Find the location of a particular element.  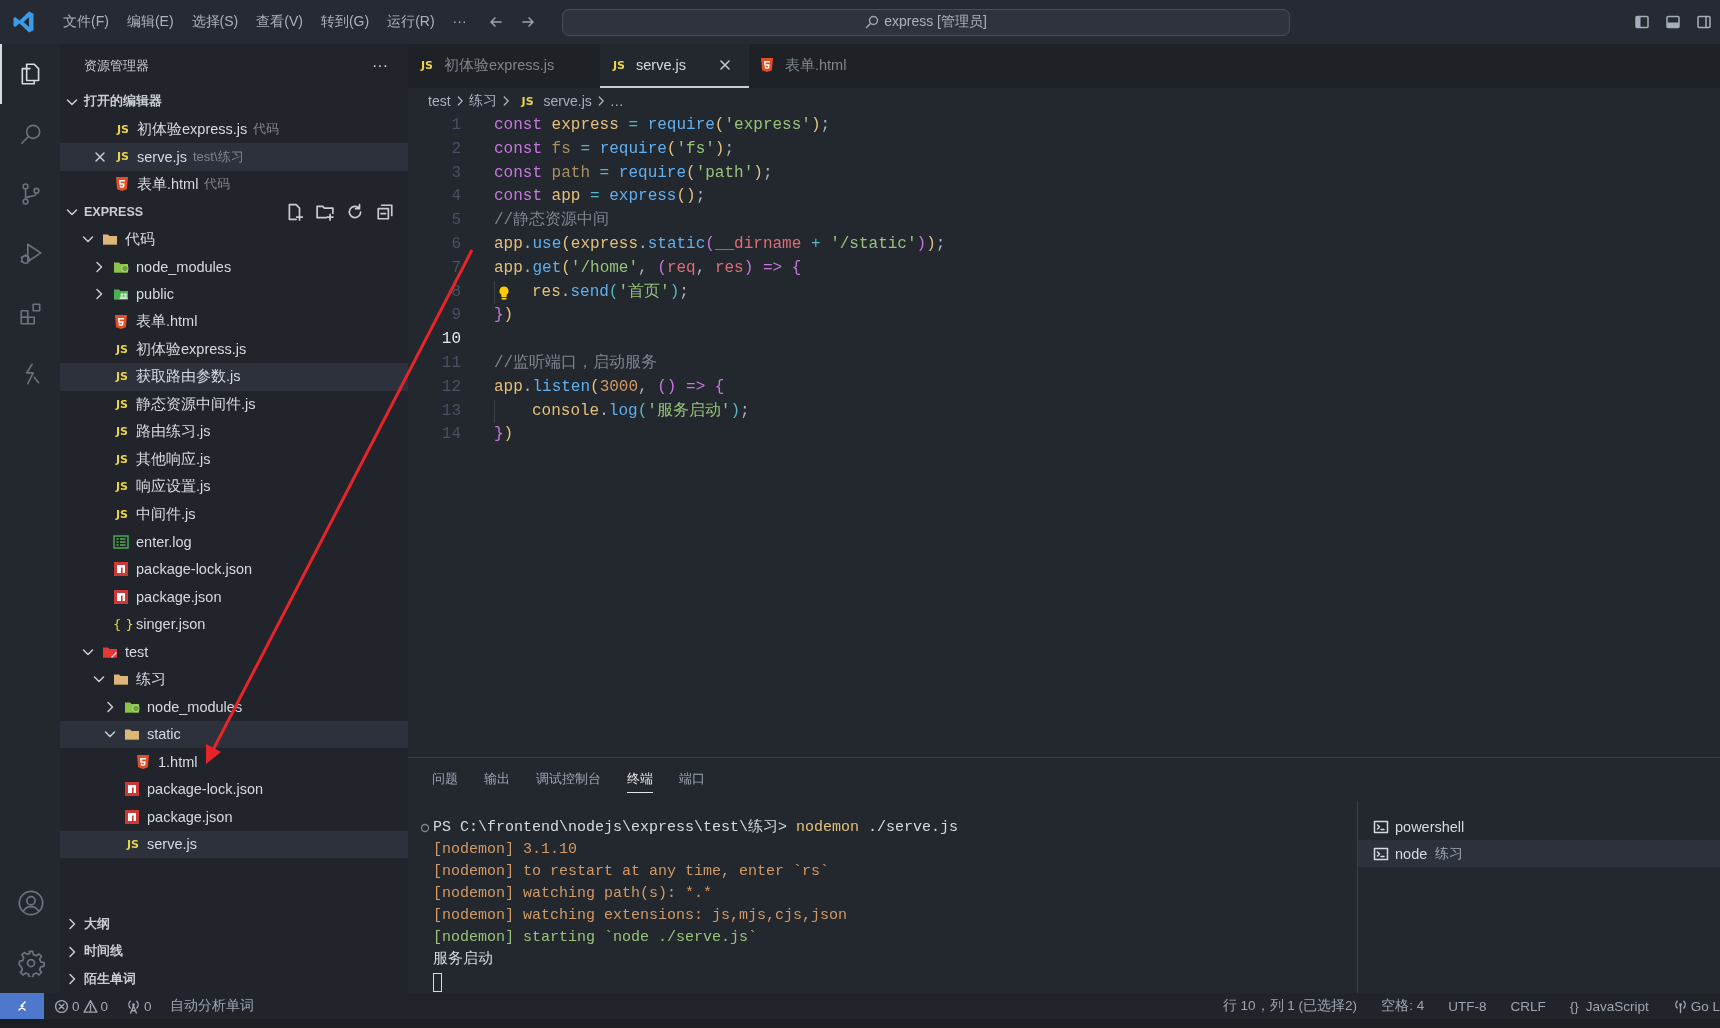

status-item: 行 10，列 1 (已选择2) is located at coordinates (1290, 1006).